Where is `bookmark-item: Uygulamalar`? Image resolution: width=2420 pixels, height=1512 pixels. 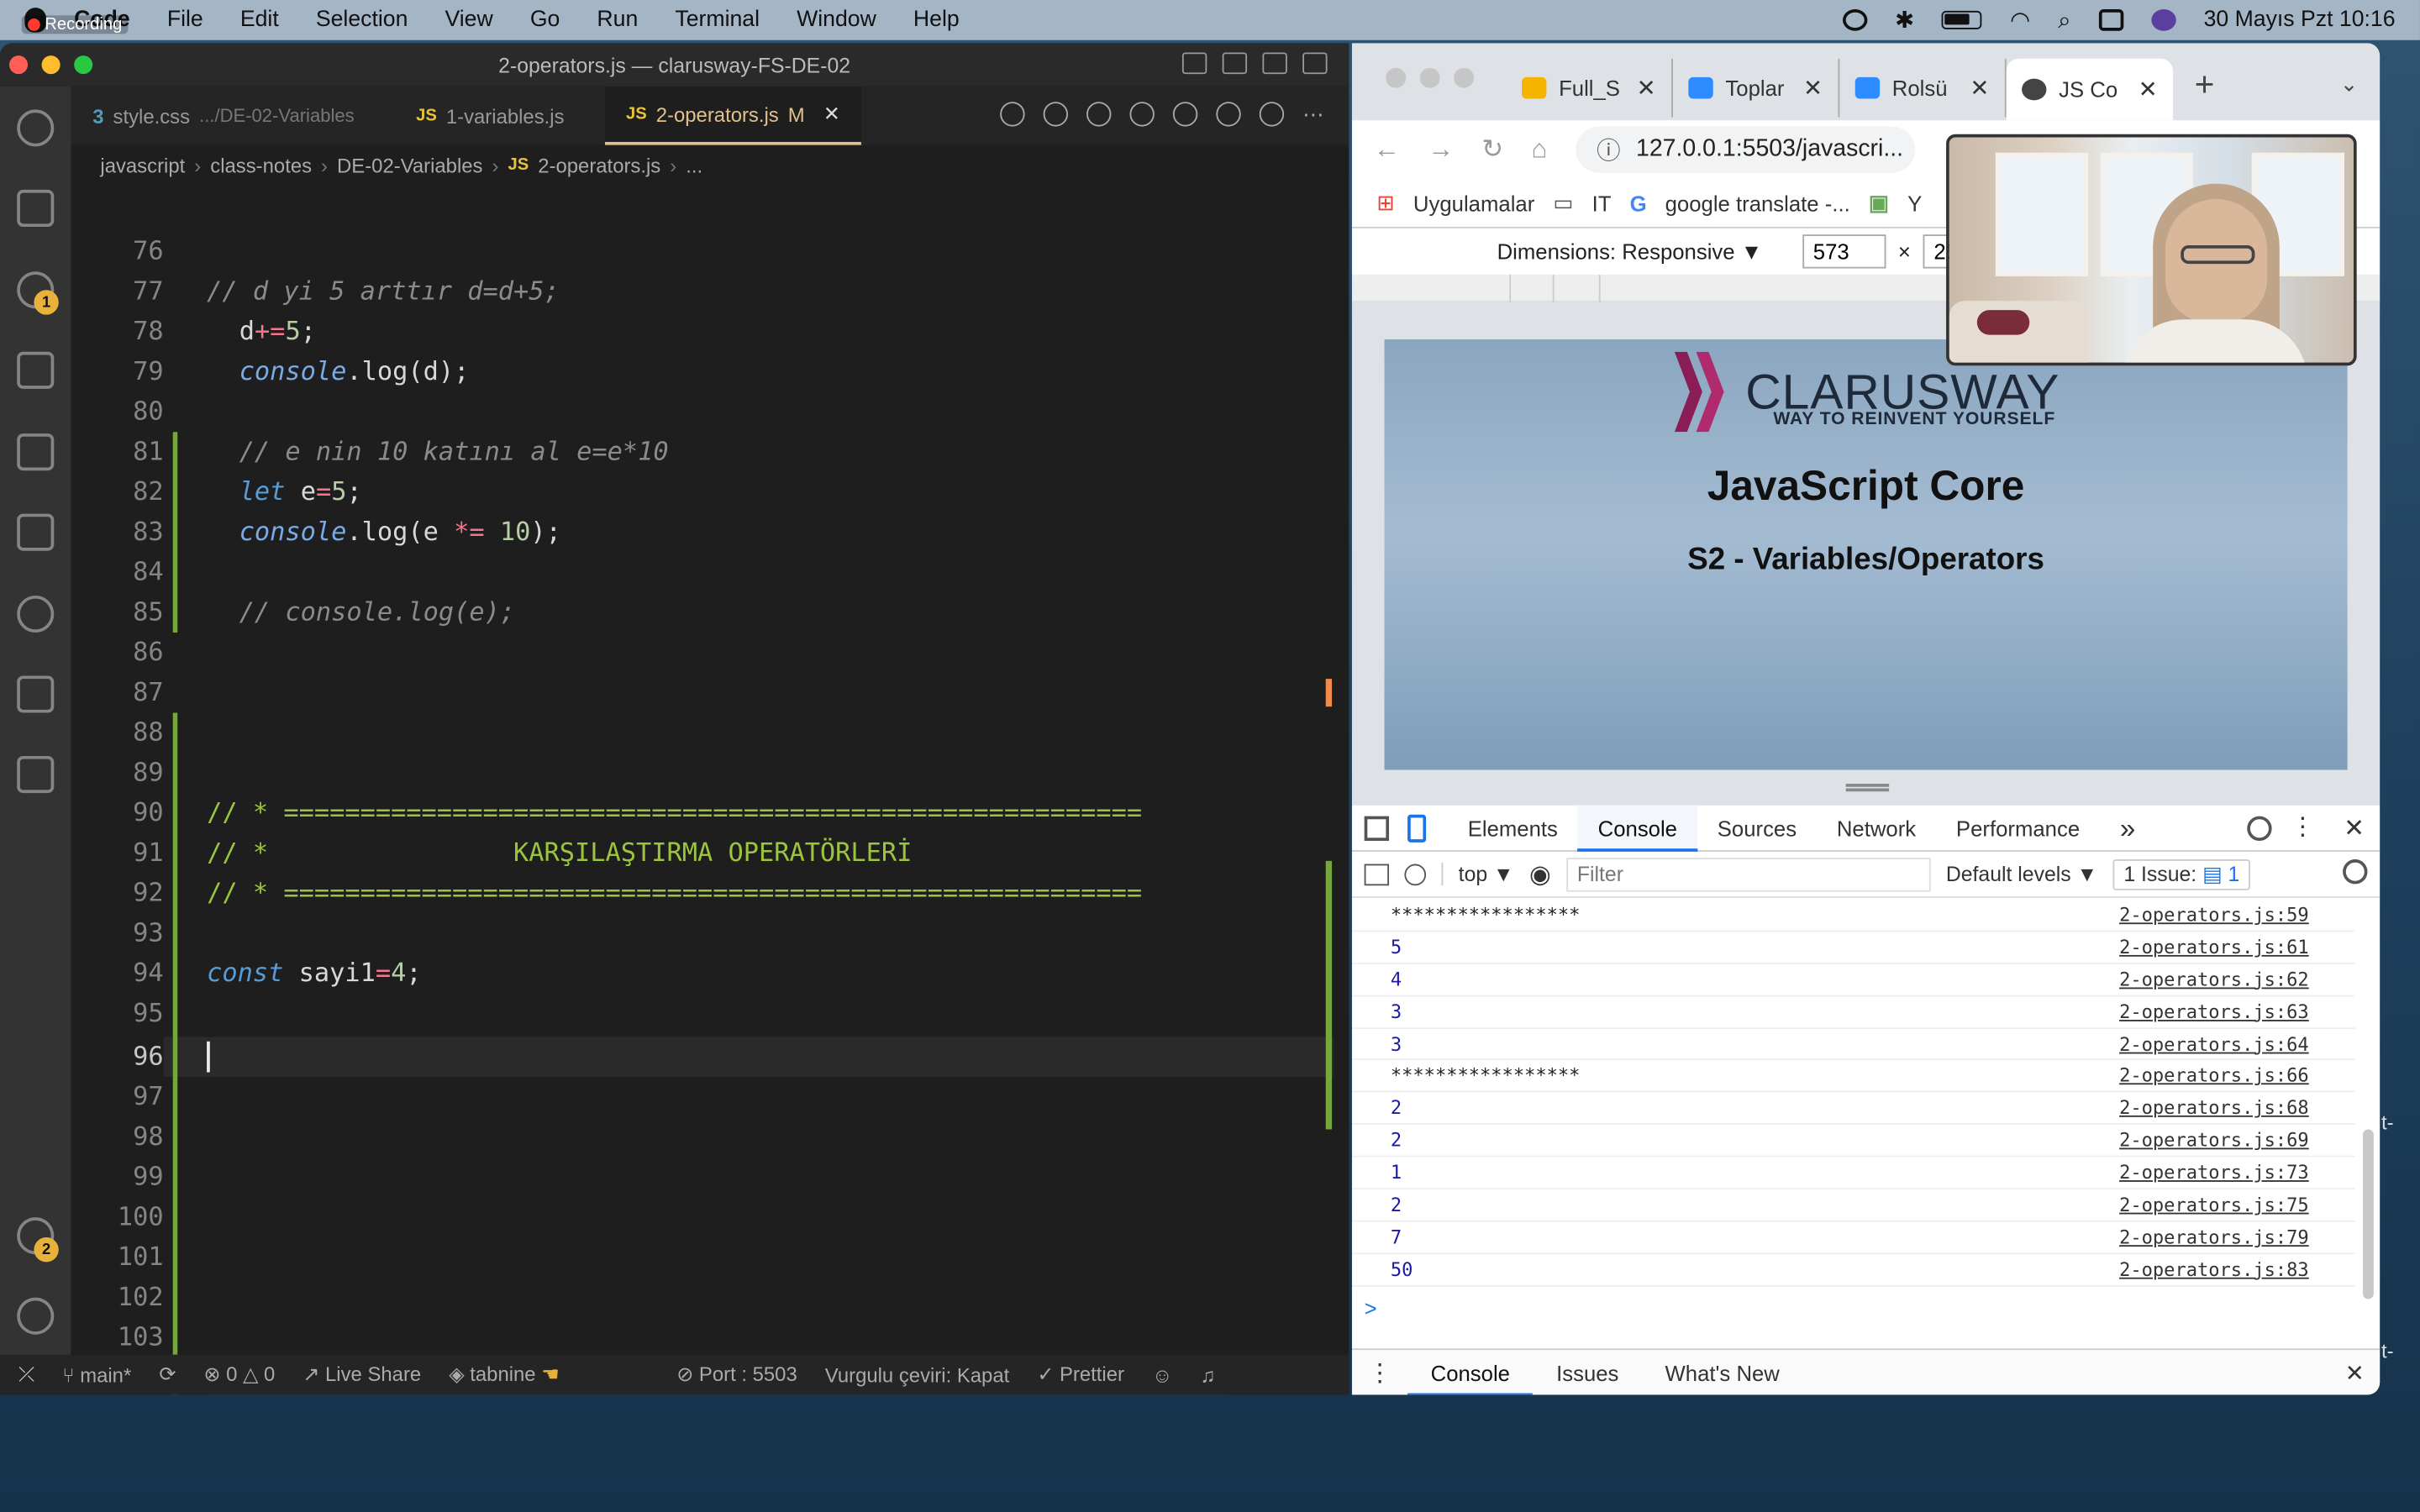
bookmark-item: Uygulamalar is located at coordinates (1473, 203).